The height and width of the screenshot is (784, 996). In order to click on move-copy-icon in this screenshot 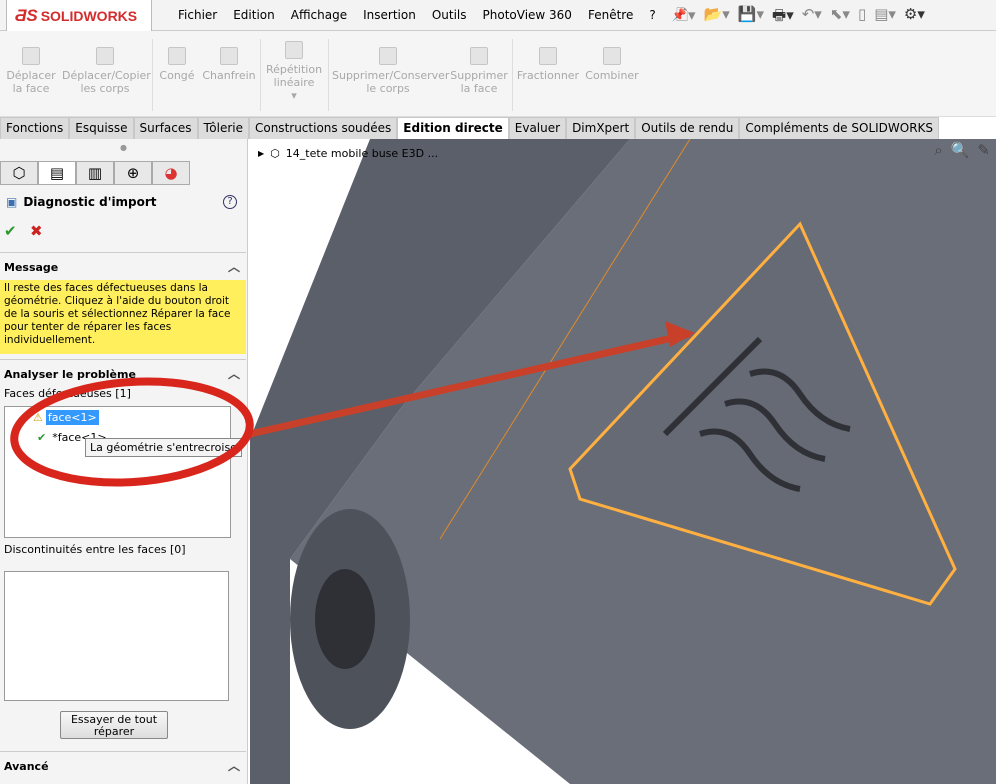, I will do `click(105, 56)`.